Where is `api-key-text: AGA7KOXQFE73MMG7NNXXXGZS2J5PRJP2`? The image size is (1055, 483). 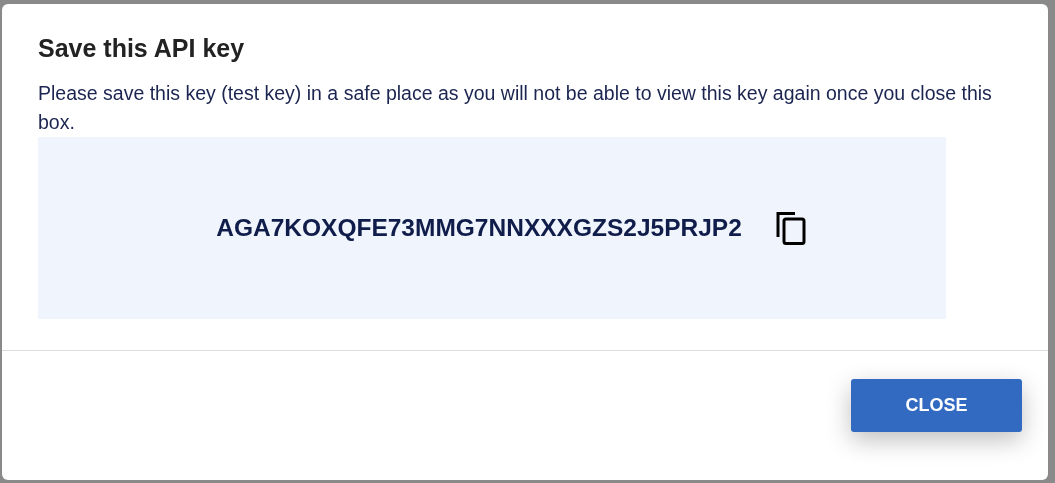
api-key-text: AGA7KOXQFE73MMG7NNXXXGZS2J5PRJP2 is located at coordinates (479, 228).